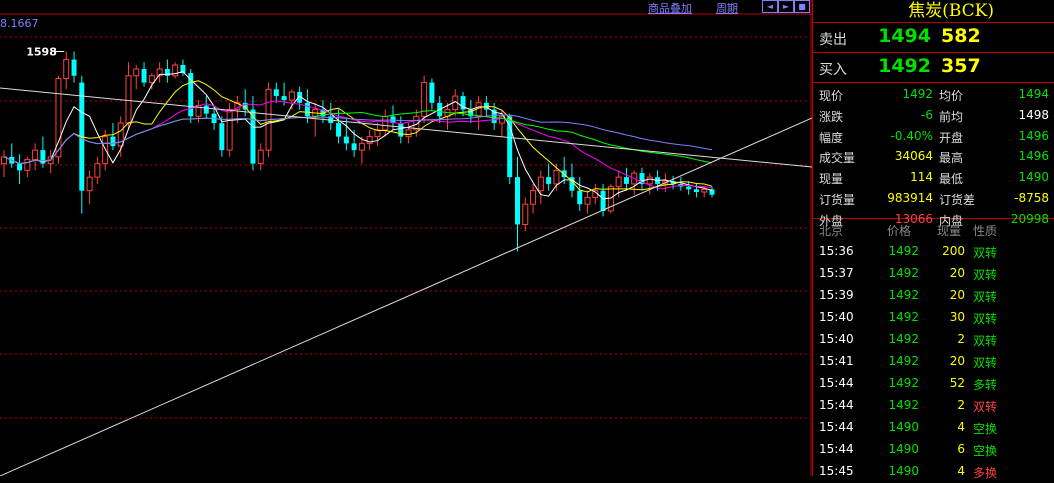 Image resolution: width=1054 pixels, height=483 pixels. Describe the element at coordinates (831, 231) in the screenshot. I see `trades-header-time: 北京` at that location.